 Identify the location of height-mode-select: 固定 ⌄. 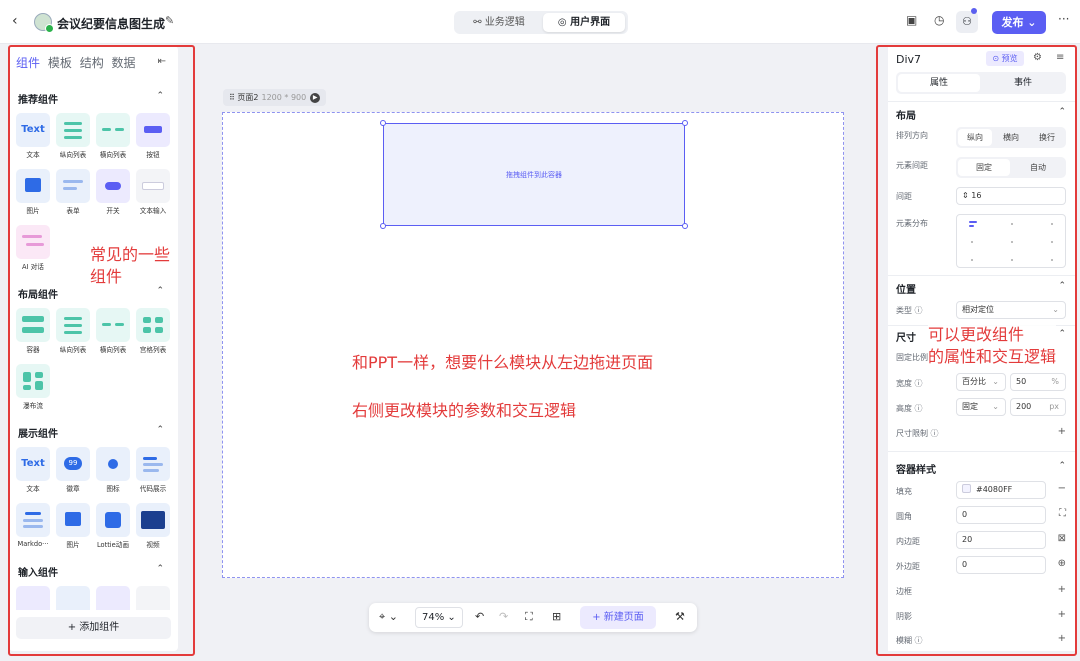
(981, 407).